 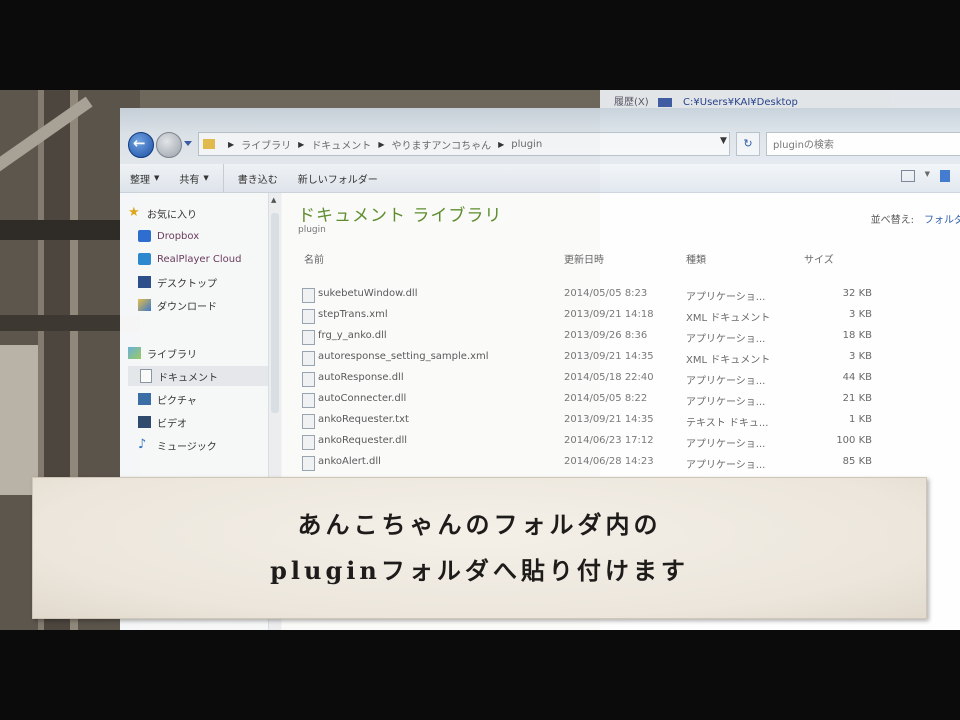 What do you see at coordinates (144, 422) in the screenshot?
I see `video-icon` at bounding box center [144, 422].